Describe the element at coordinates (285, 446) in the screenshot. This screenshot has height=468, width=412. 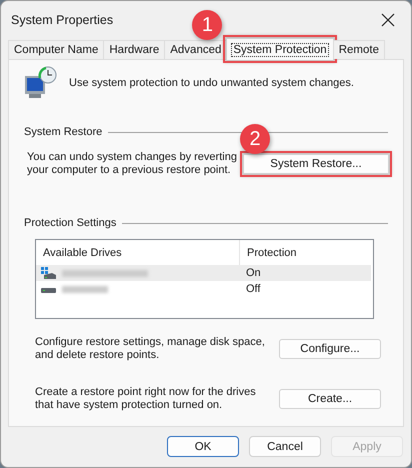
I see `dialog-button: Cancel` at that location.